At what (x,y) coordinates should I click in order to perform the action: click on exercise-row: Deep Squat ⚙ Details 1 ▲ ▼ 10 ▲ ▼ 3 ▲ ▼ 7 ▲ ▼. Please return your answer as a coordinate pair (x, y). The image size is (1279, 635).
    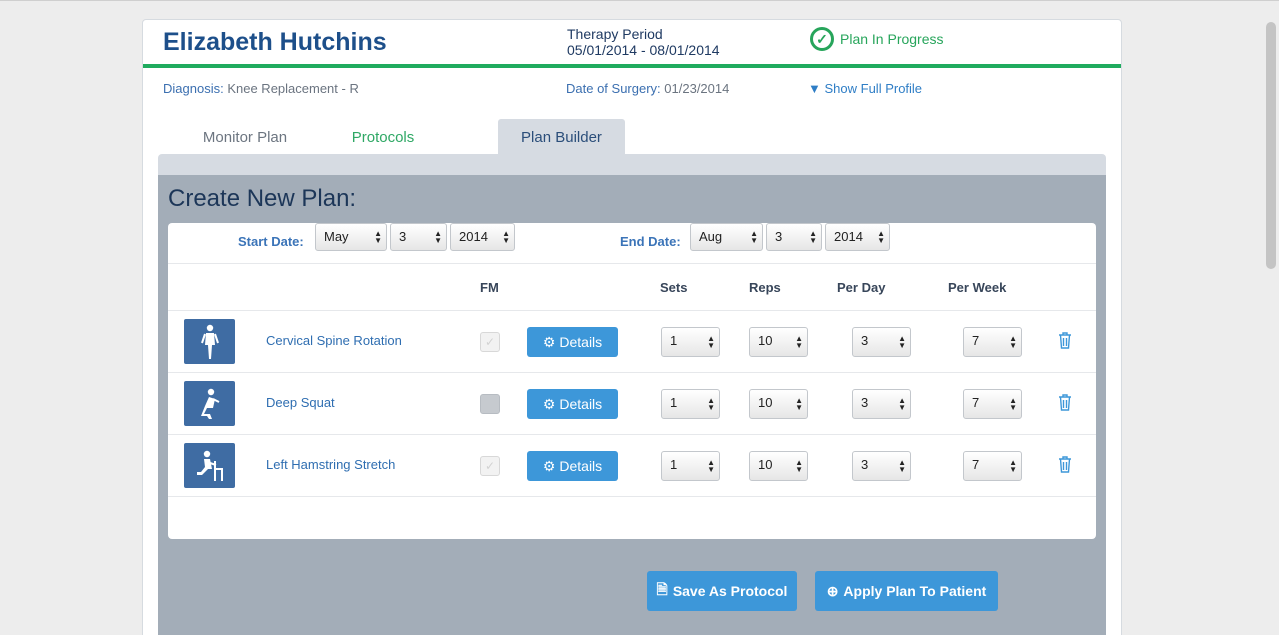
    Looking at the image, I should click on (632, 404).